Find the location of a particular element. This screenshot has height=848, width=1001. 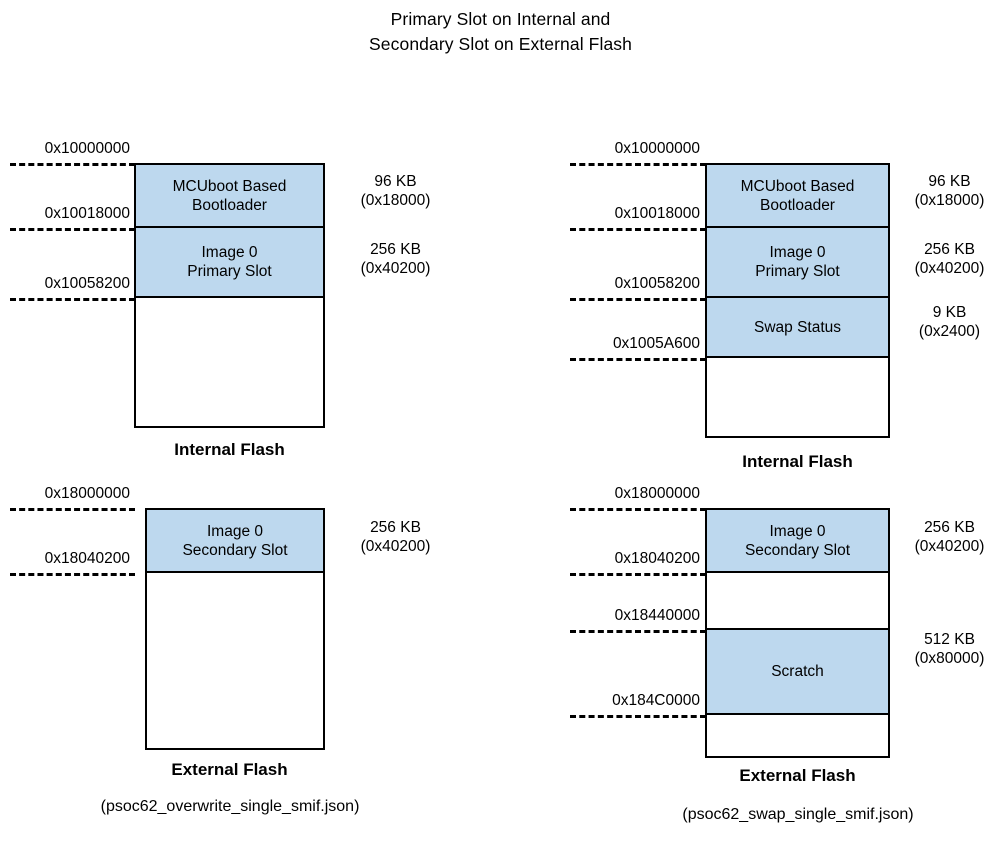

address-label-left-external-1: 0x18040200 is located at coordinates (87, 558).